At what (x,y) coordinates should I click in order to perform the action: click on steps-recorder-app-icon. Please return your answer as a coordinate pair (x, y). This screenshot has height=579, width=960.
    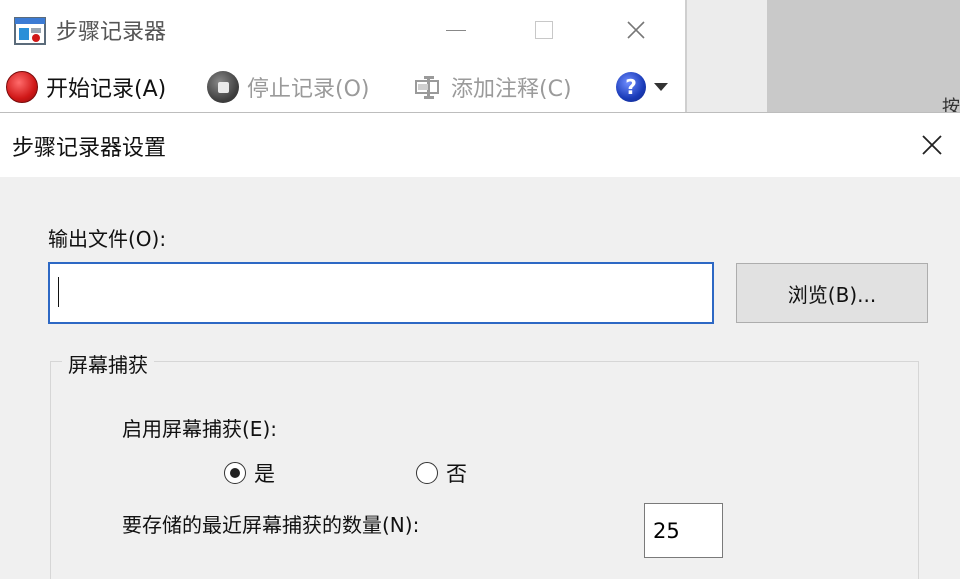
    Looking at the image, I should click on (30, 31).